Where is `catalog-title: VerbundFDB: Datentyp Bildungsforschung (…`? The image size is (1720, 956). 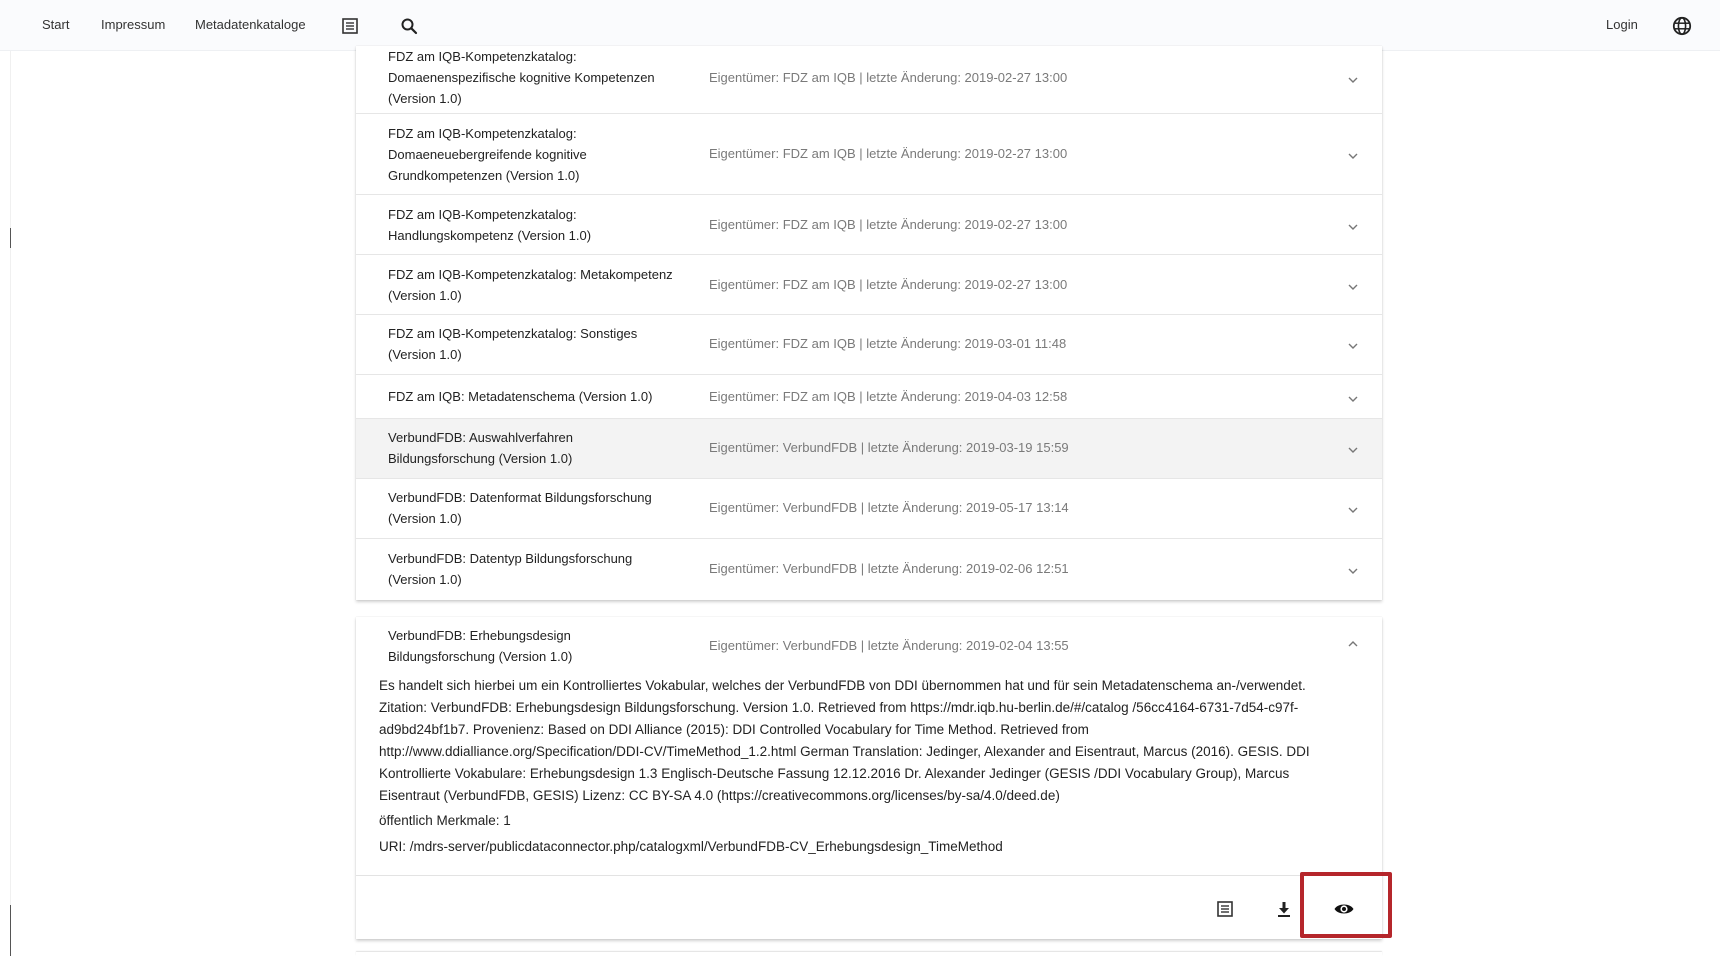
catalog-title: VerbundFDB: Datentyp Bildungsforschung (… is located at coordinates (510, 569).